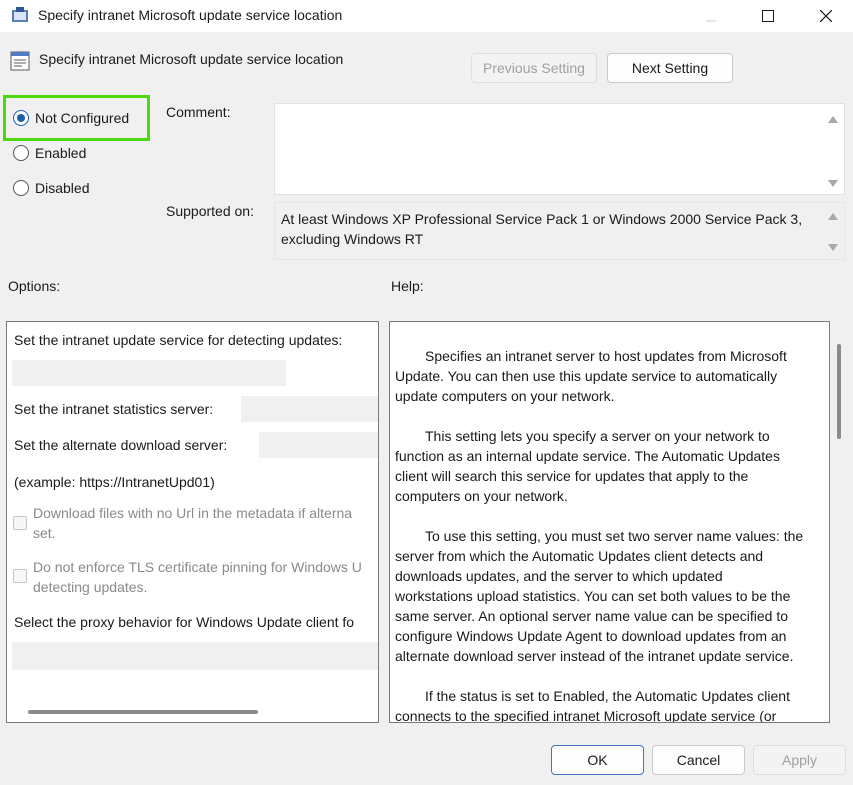 The image size is (853, 785). What do you see at coordinates (198, 112) in the screenshot?
I see `comment-label: Comment:` at bounding box center [198, 112].